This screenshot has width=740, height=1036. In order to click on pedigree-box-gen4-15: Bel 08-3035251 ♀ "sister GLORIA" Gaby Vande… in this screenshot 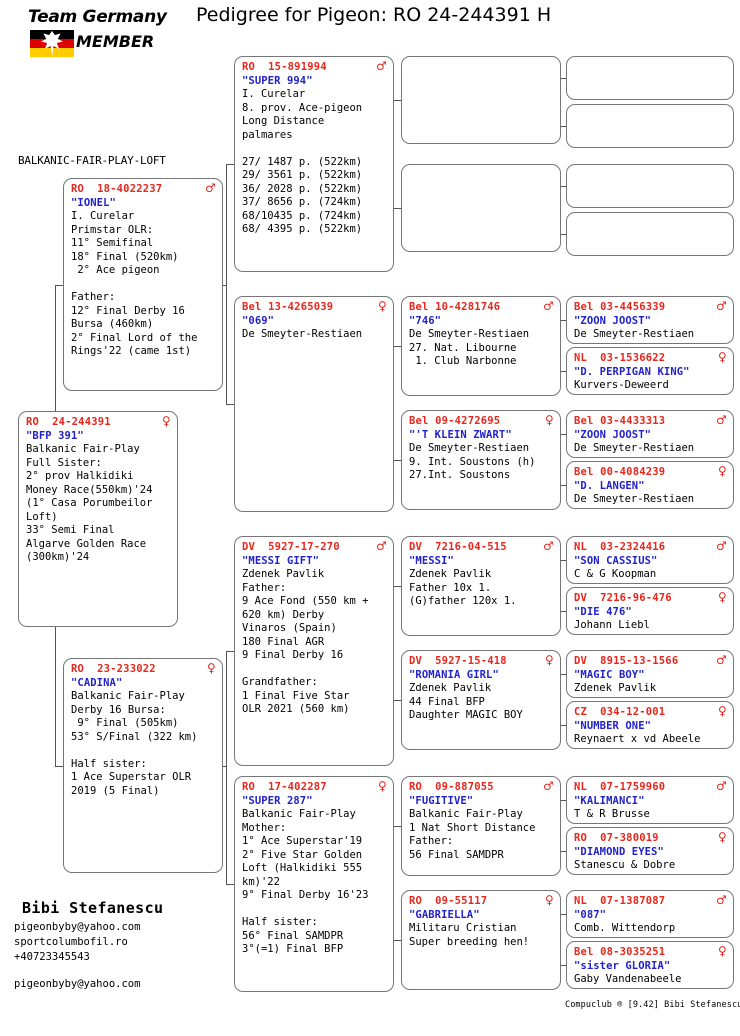, I will do `click(650, 965)`.